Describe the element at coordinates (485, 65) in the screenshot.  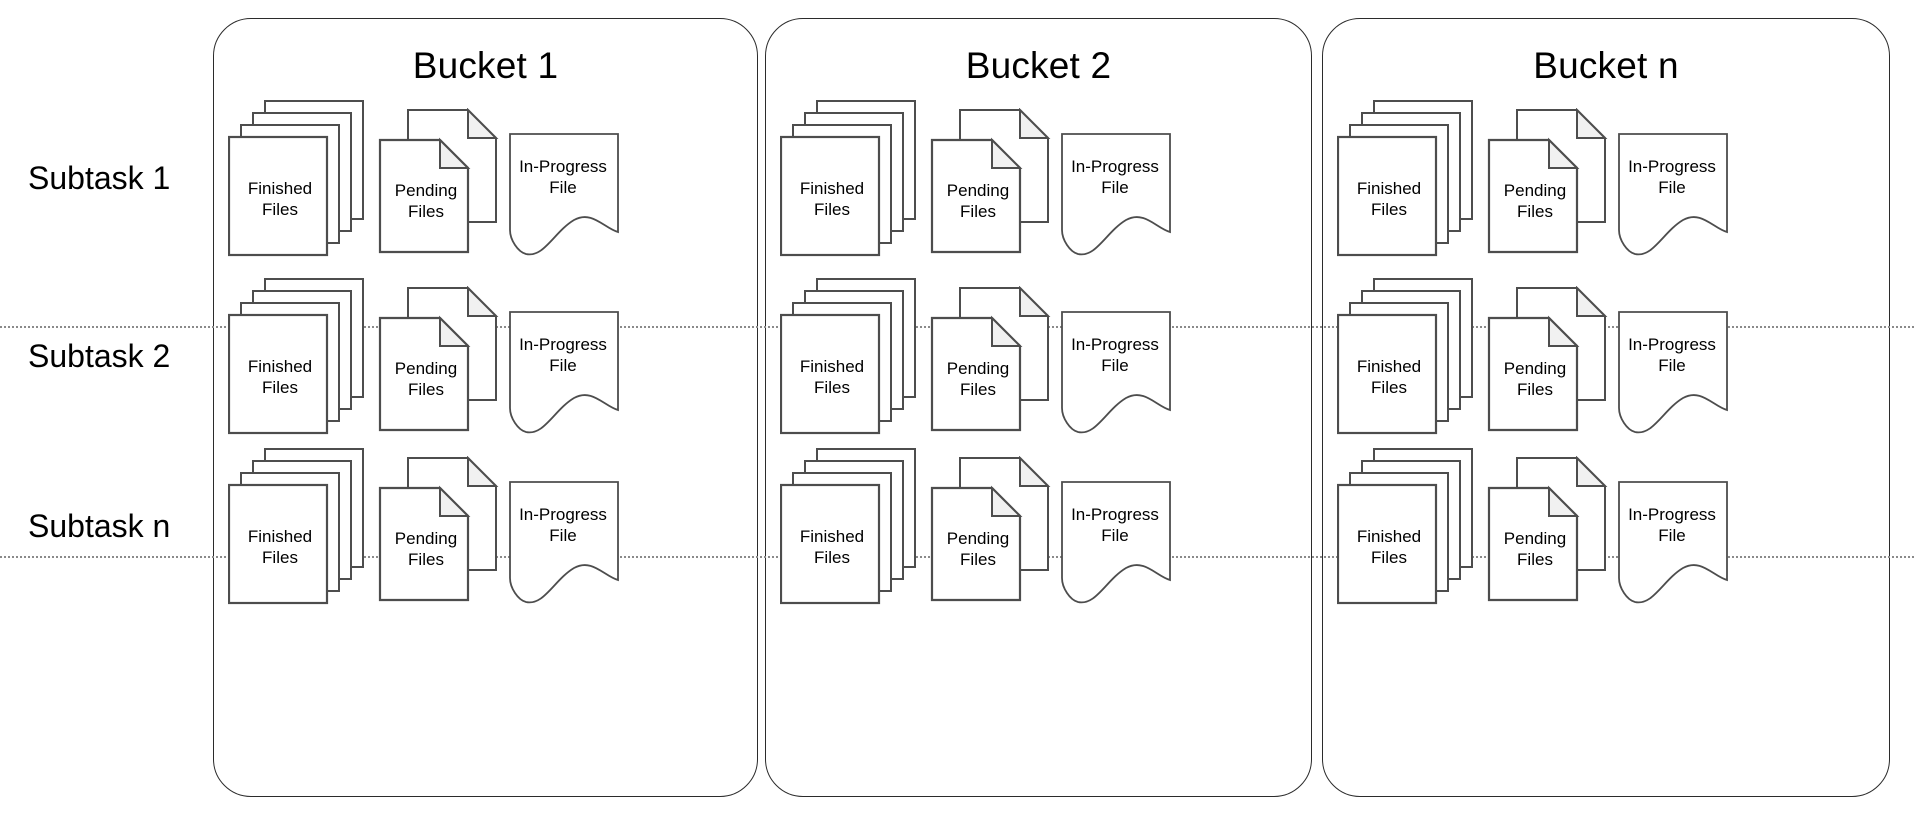
I see `bucket-title-1: Bucket 1` at that location.